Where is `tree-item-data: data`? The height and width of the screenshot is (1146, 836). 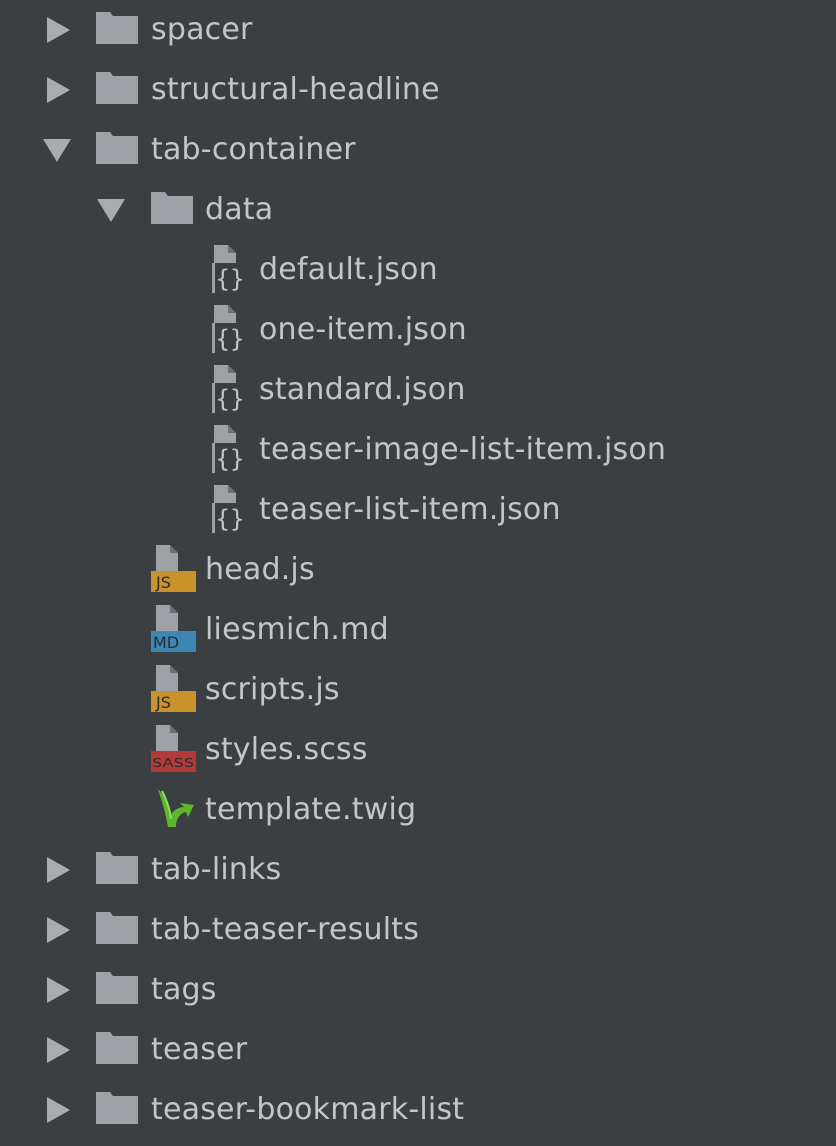 tree-item-data: data is located at coordinates (418, 210).